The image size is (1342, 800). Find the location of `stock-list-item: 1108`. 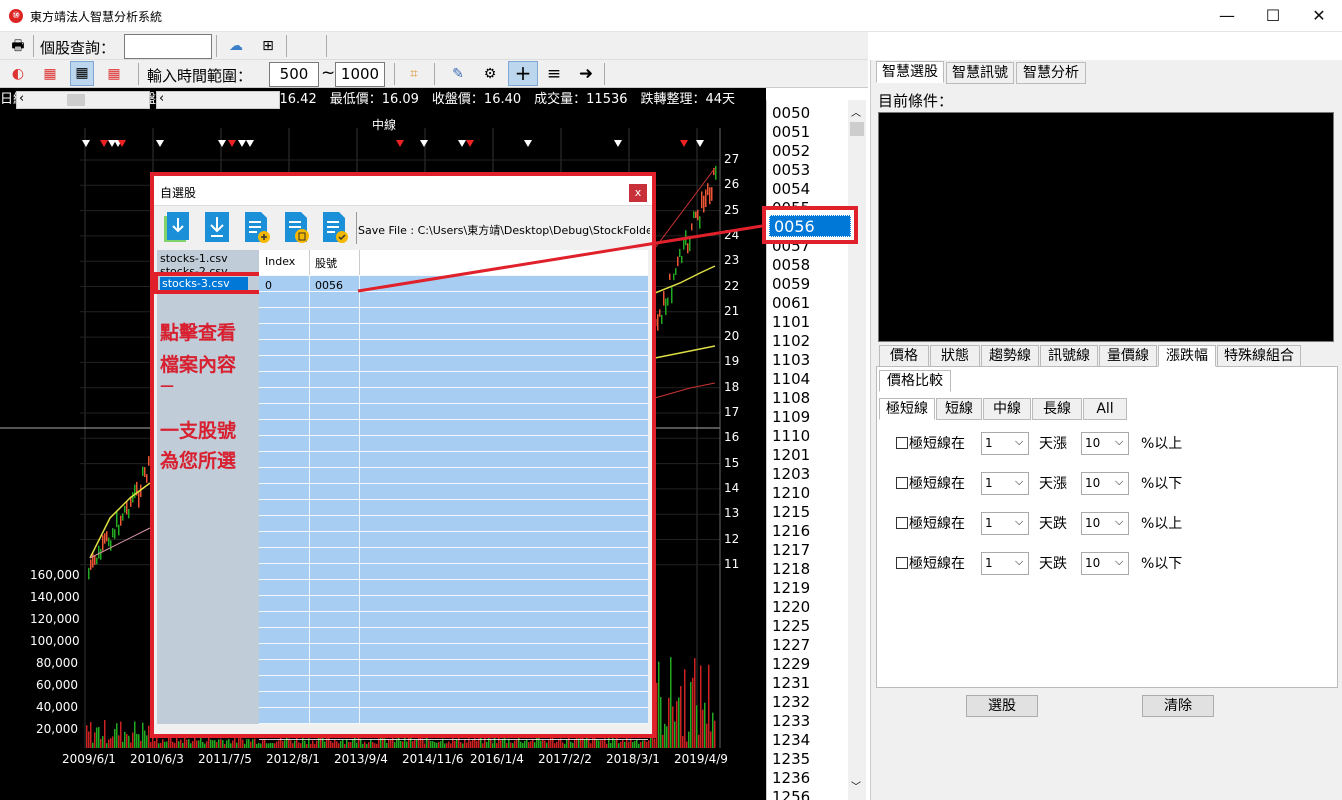

stock-list-item: 1108 is located at coordinates (791, 398).